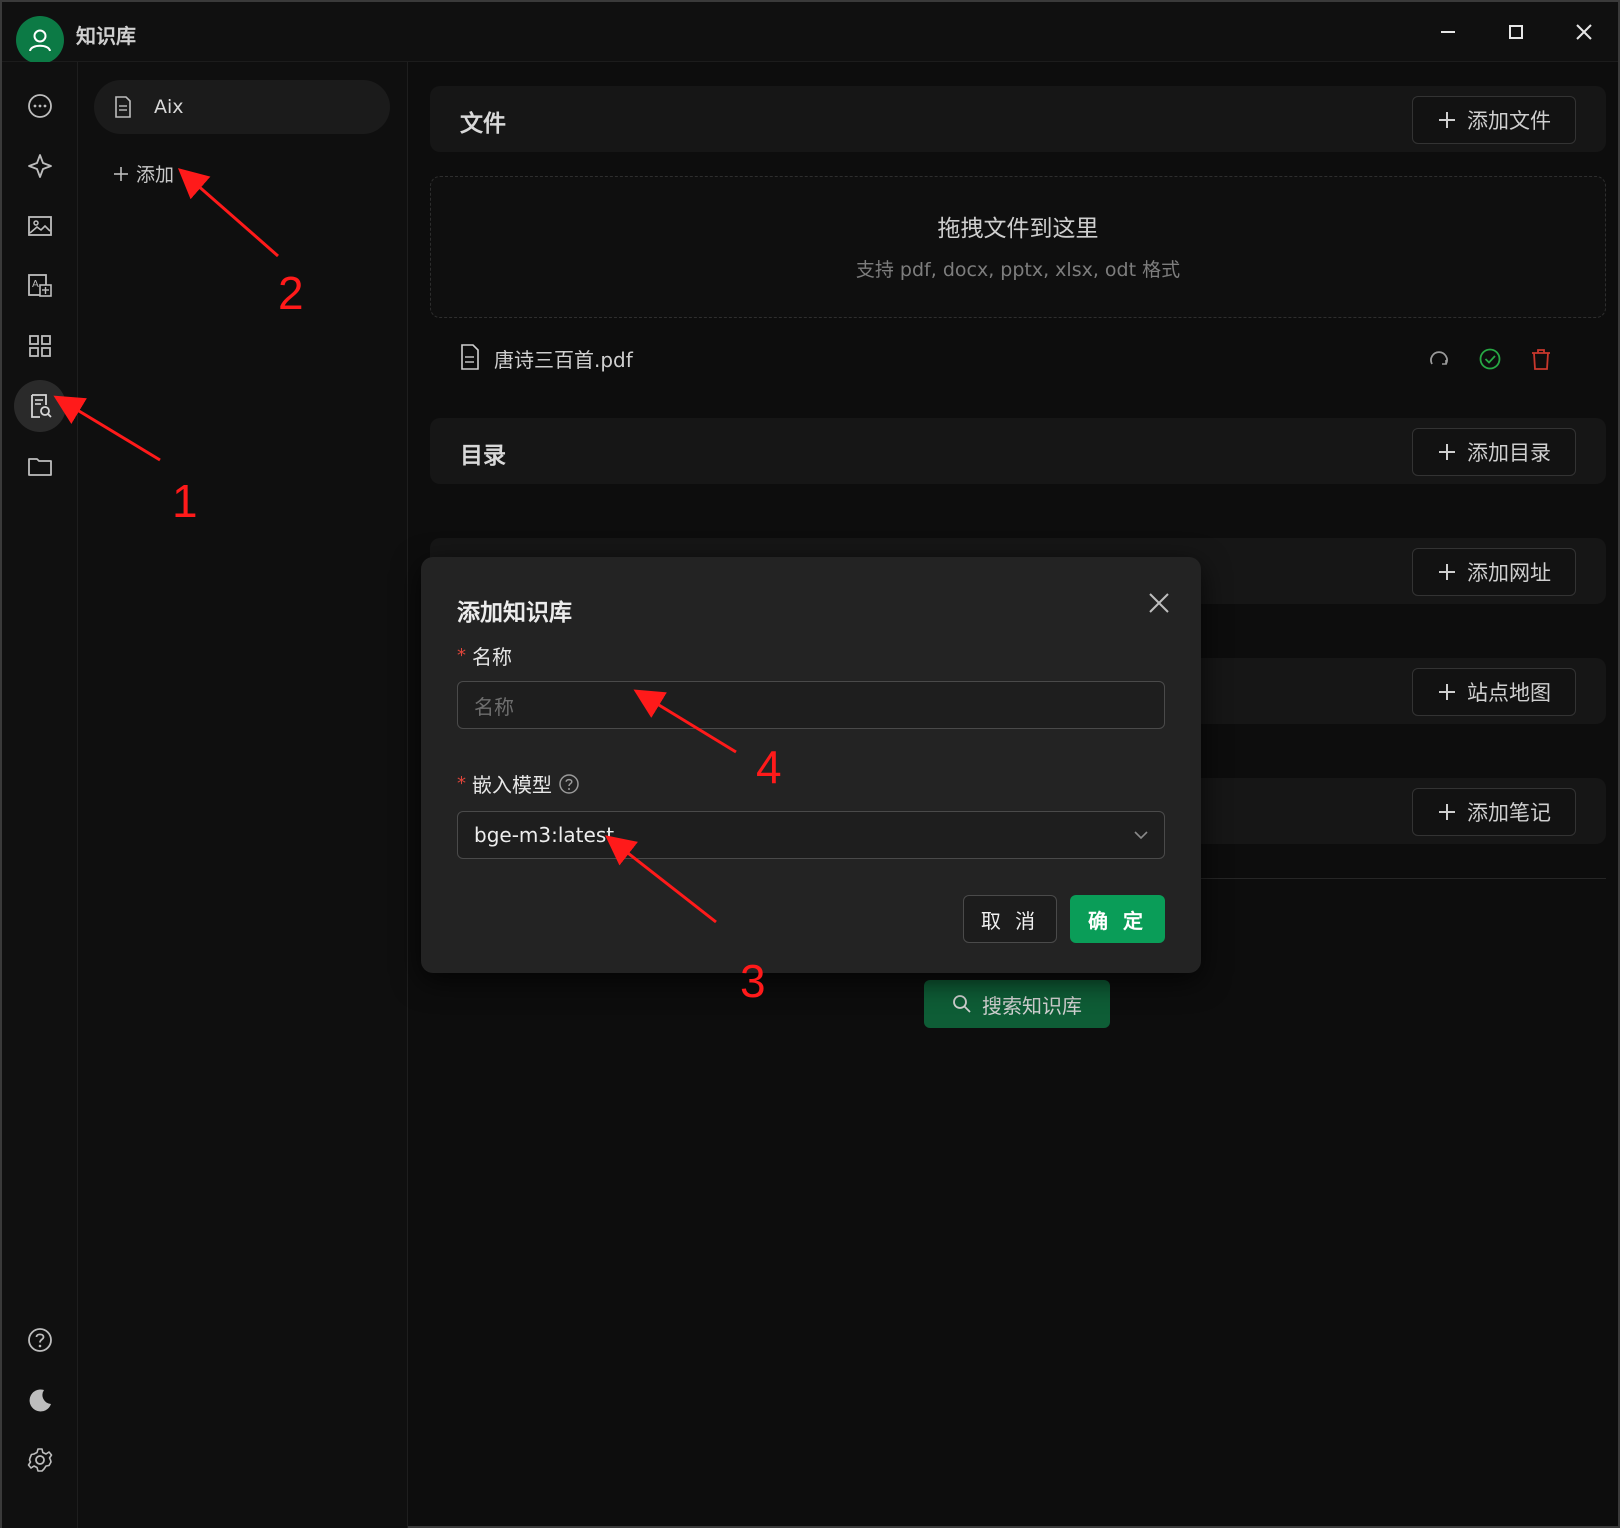  I want to click on add-knowledge-base-label: 添加, so click(155, 175).